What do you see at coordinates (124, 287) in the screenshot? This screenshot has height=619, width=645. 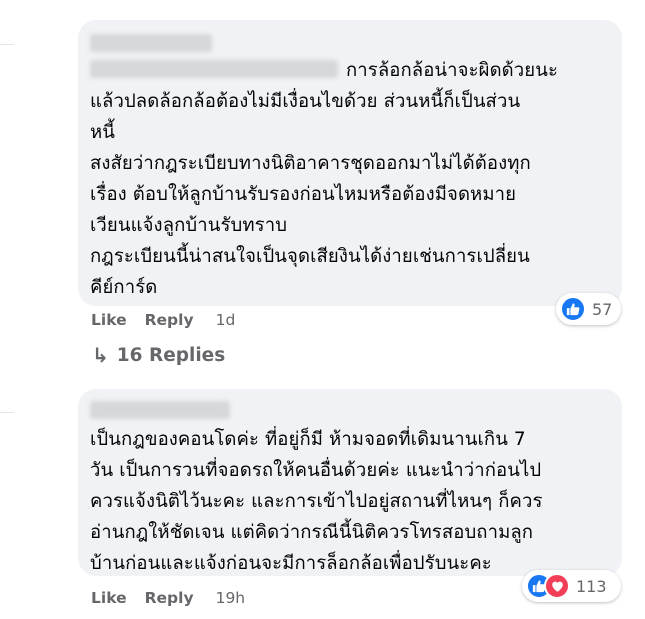 I see `comment-line: คีย์การ์ด` at bounding box center [124, 287].